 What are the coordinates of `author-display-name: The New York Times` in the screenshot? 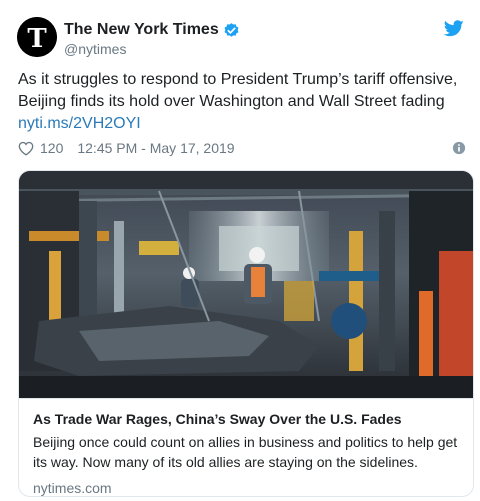 It's located at (141, 30).